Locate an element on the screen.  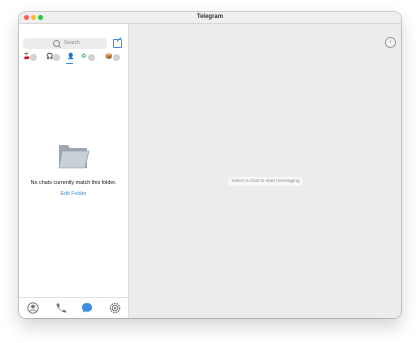
search-input: Search is located at coordinates (65, 43).